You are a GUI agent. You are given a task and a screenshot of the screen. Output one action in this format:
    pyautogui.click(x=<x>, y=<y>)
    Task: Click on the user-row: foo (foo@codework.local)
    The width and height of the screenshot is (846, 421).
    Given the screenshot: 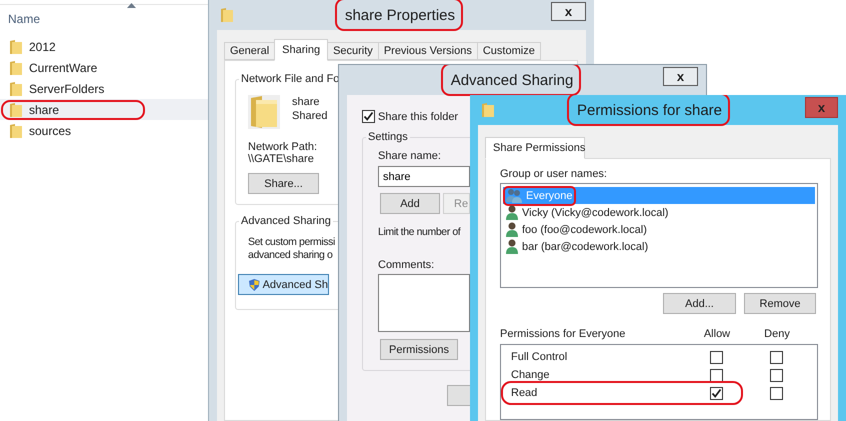 What is the action you would take?
    pyautogui.click(x=659, y=229)
    